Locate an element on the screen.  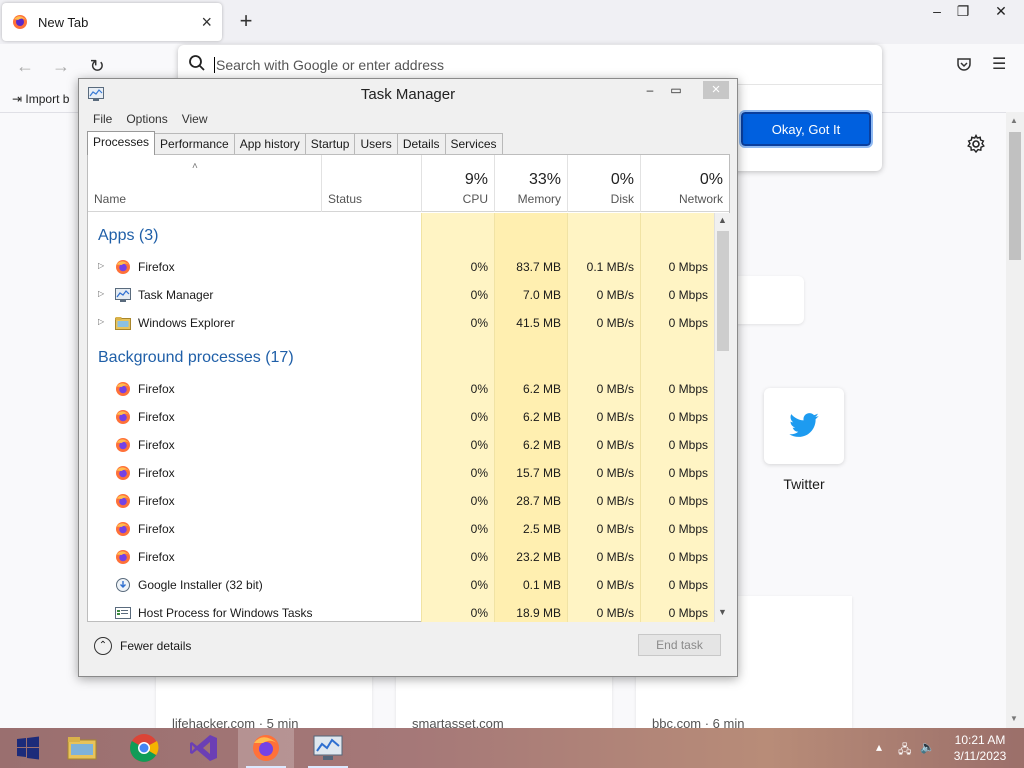
menu-bar: File Options View is located at coordinates (143, 119).